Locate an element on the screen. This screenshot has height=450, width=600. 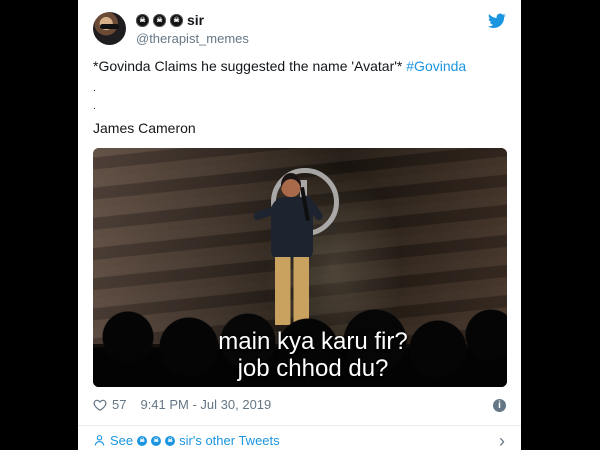
user-handle: @therapist_memes is located at coordinates (192, 38).